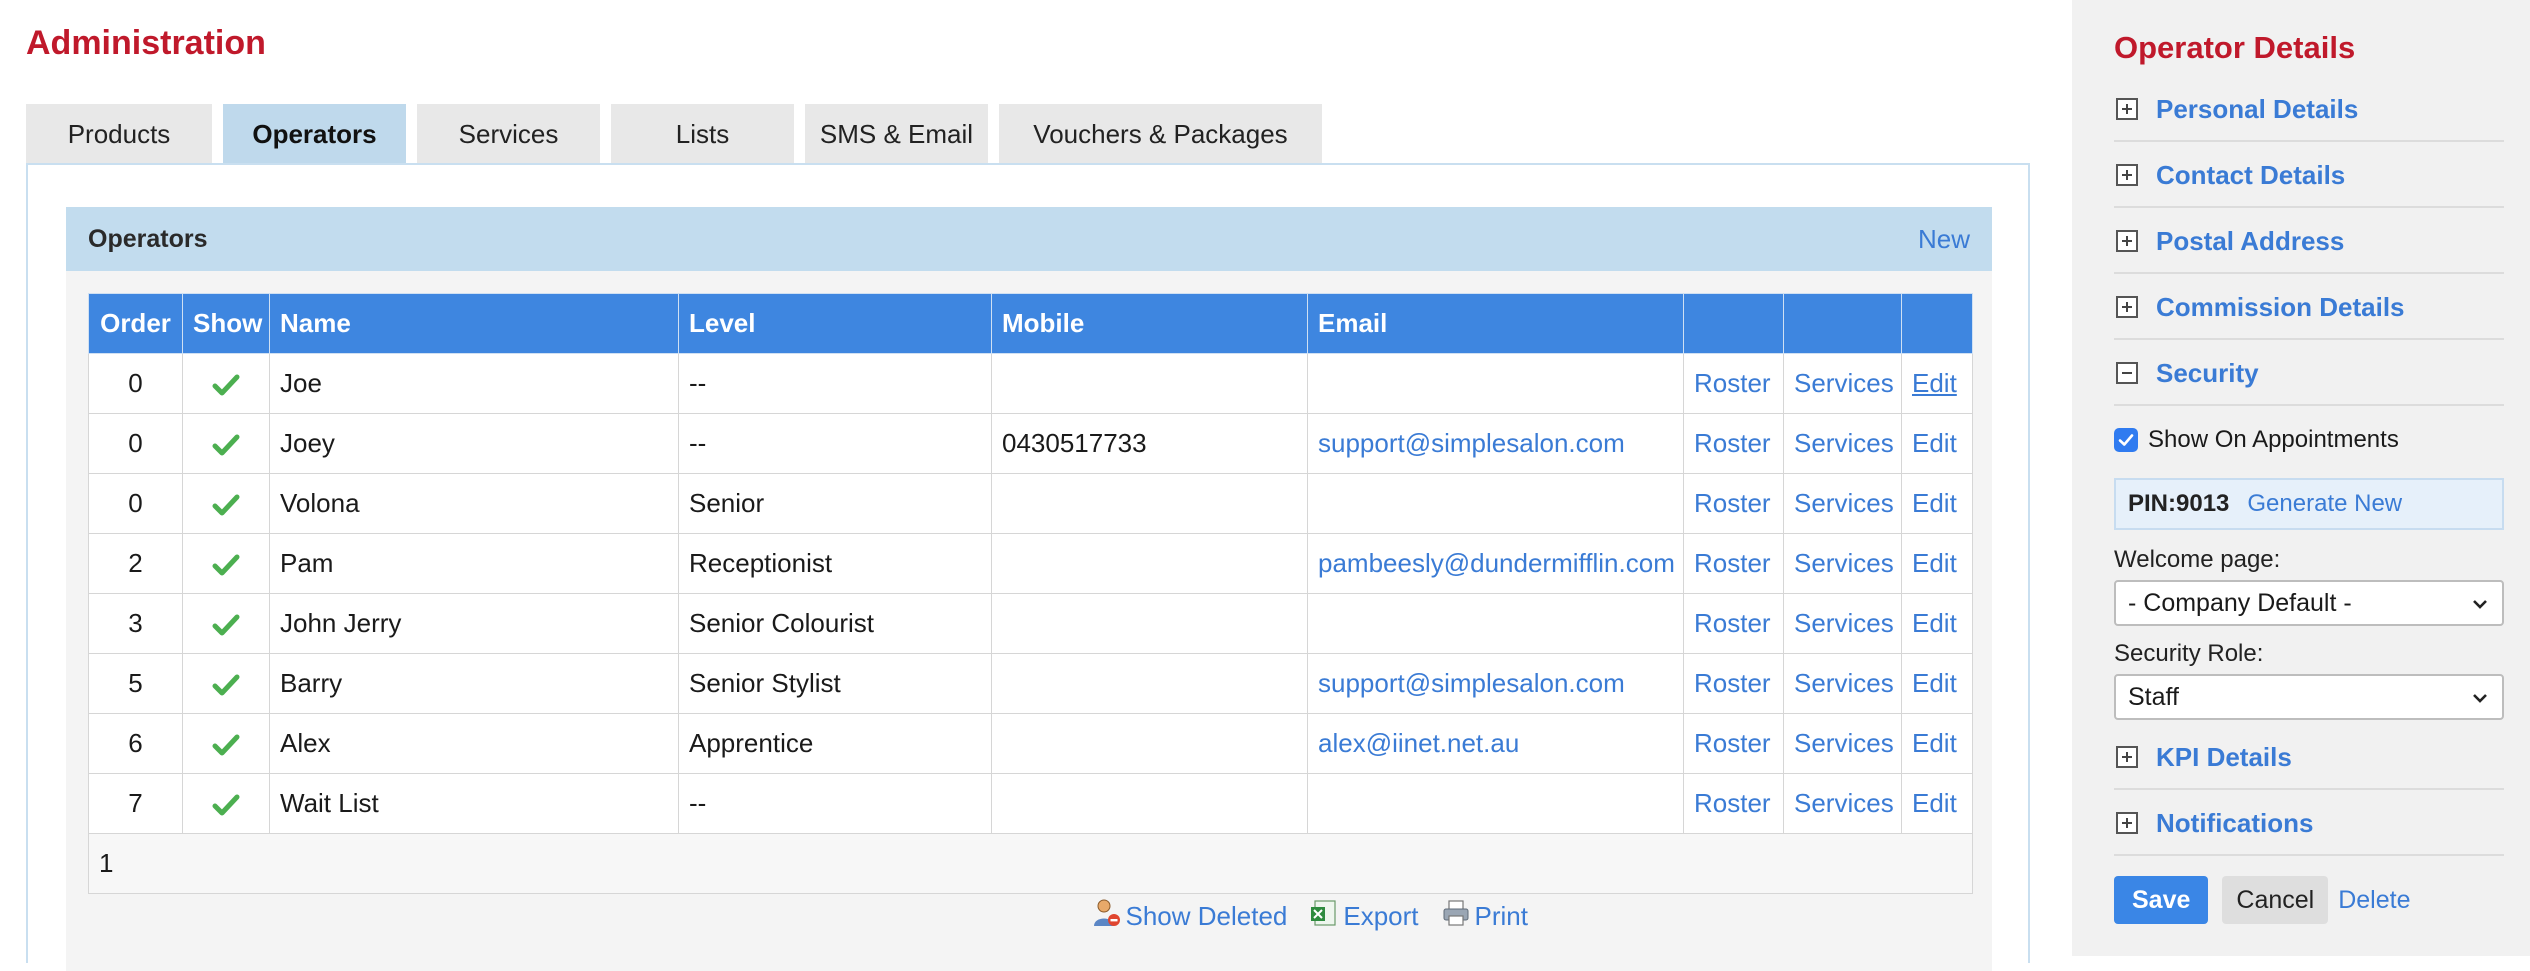 The image size is (2530, 971). What do you see at coordinates (835, 323) in the screenshot?
I see `col-header-level: Level` at bounding box center [835, 323].